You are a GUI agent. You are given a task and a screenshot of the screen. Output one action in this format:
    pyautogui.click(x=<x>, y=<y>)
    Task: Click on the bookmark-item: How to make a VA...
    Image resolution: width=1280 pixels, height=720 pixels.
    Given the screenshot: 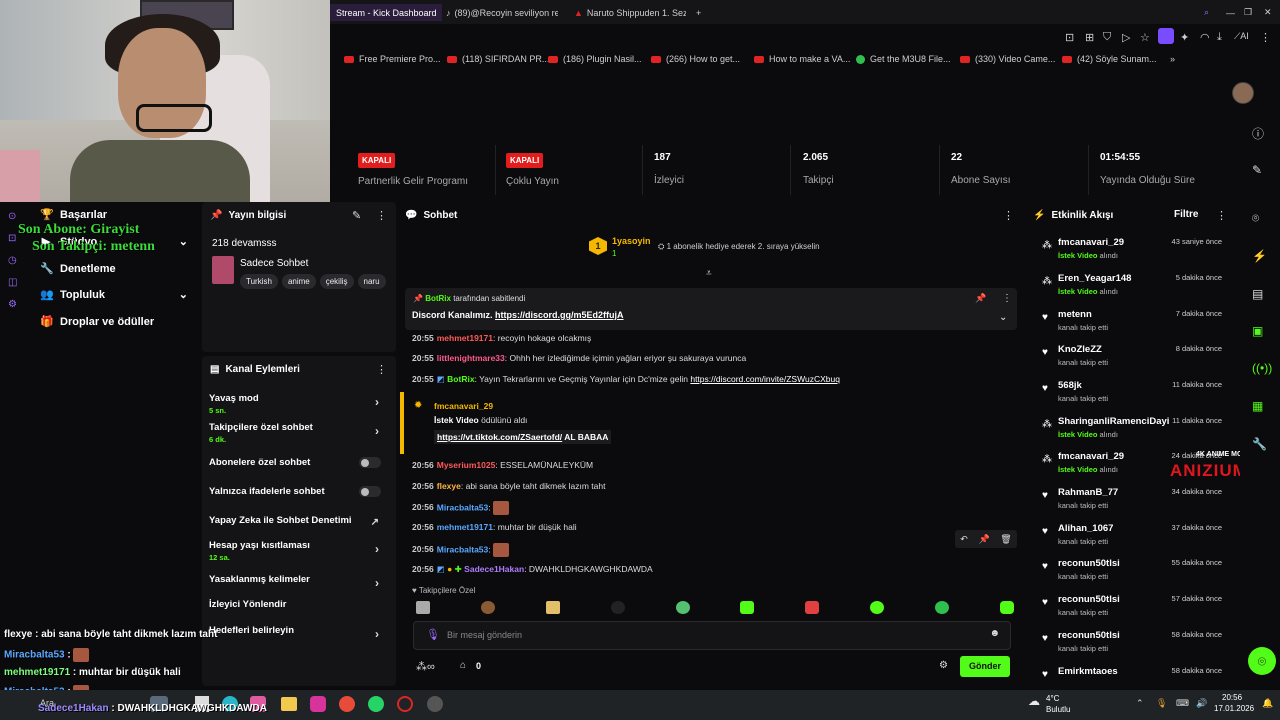 What is the action you would take?
    pyautogui.click(x=802, y=59)
    